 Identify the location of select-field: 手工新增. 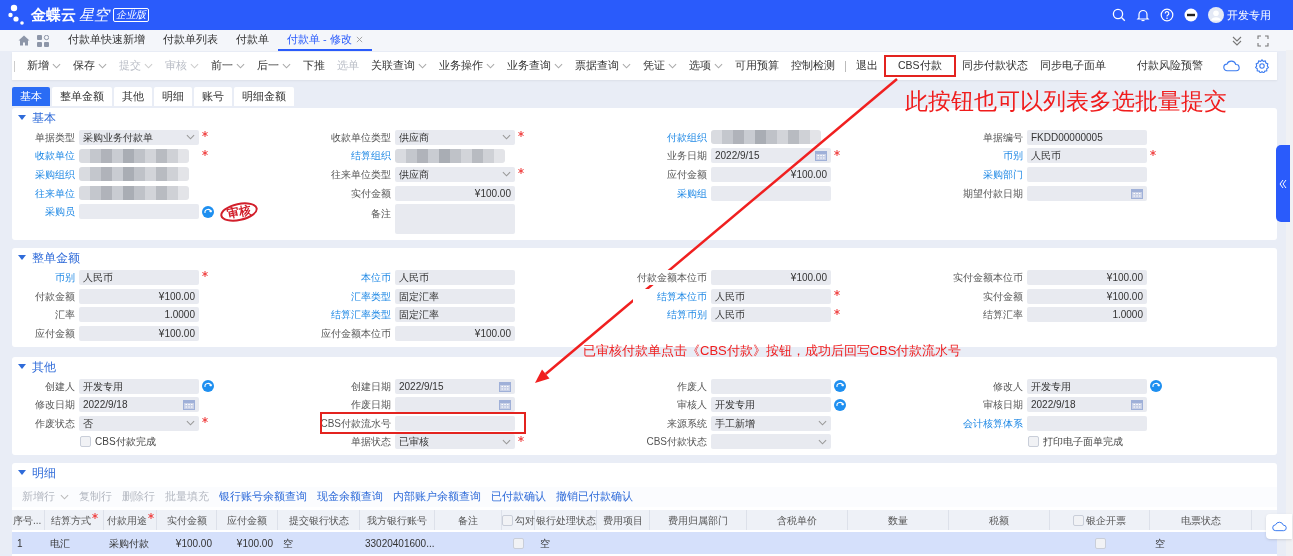
(771, 423).